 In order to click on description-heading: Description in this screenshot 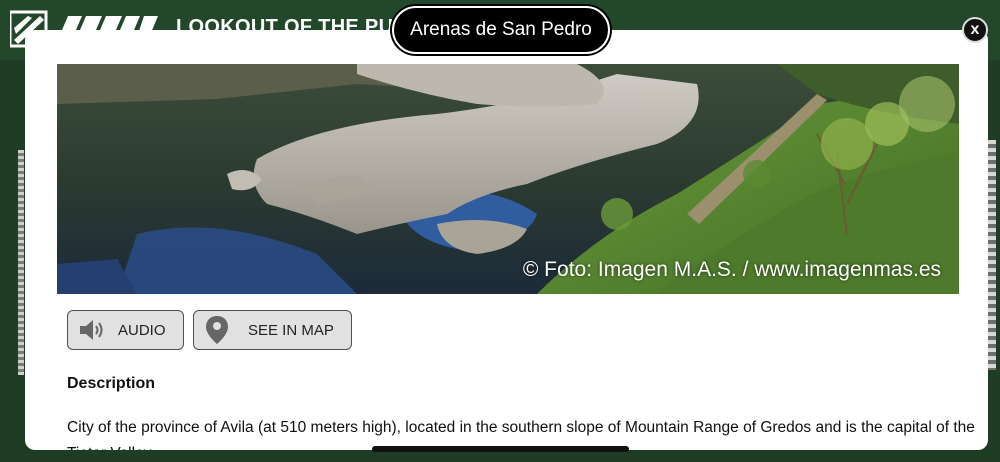, I will do `click(111, 383)`.